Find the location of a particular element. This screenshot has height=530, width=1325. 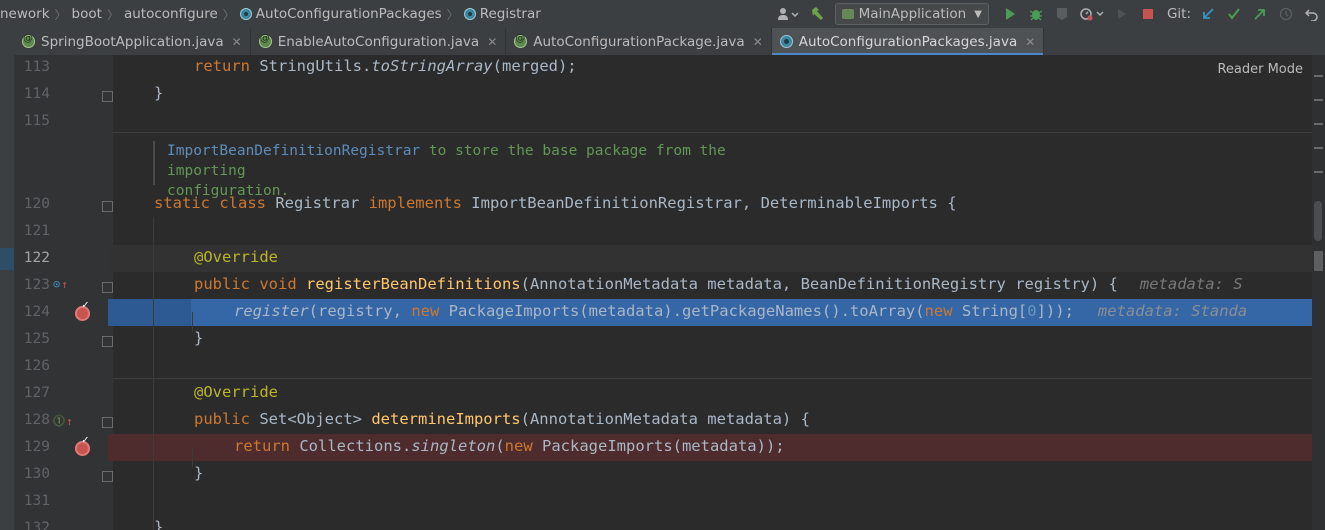

run-configuration-label: MainApplication is located at coordinates (912, 14).